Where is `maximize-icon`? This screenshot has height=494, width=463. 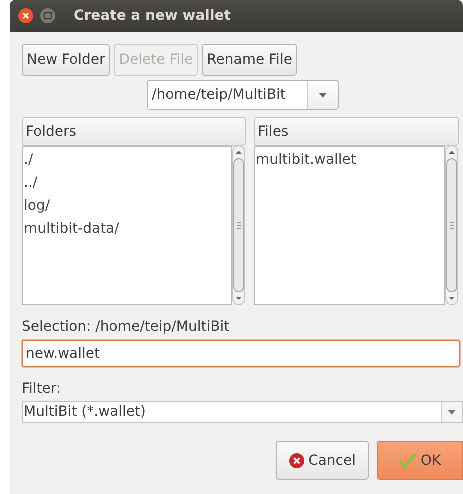 maximize-icon is located at coordinates (48, 16).